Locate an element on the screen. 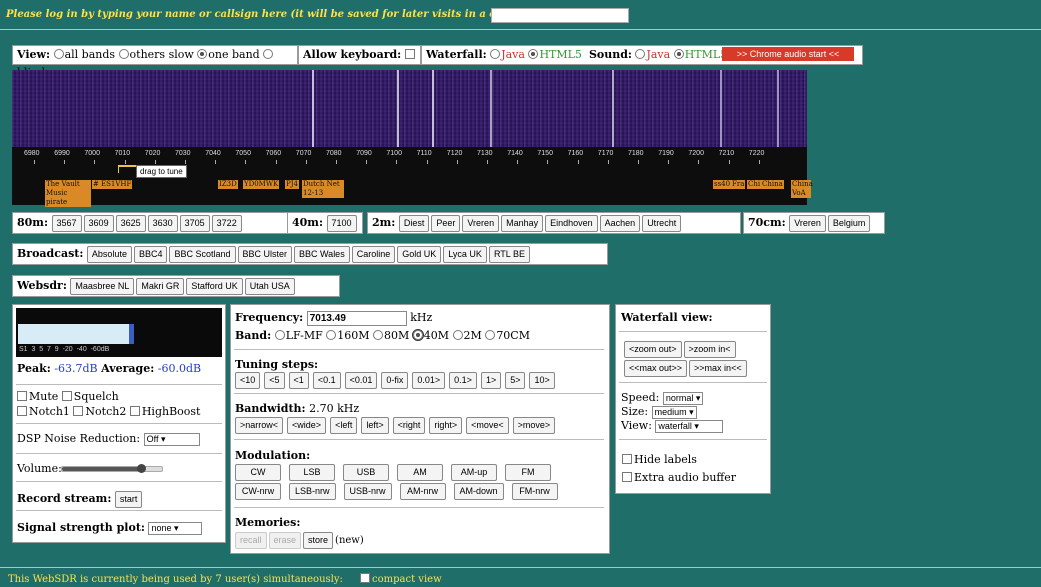 Image resolution: width=1041 pixels, height=587 pixels. band-80m-radio is located at coordinates (378, 335).